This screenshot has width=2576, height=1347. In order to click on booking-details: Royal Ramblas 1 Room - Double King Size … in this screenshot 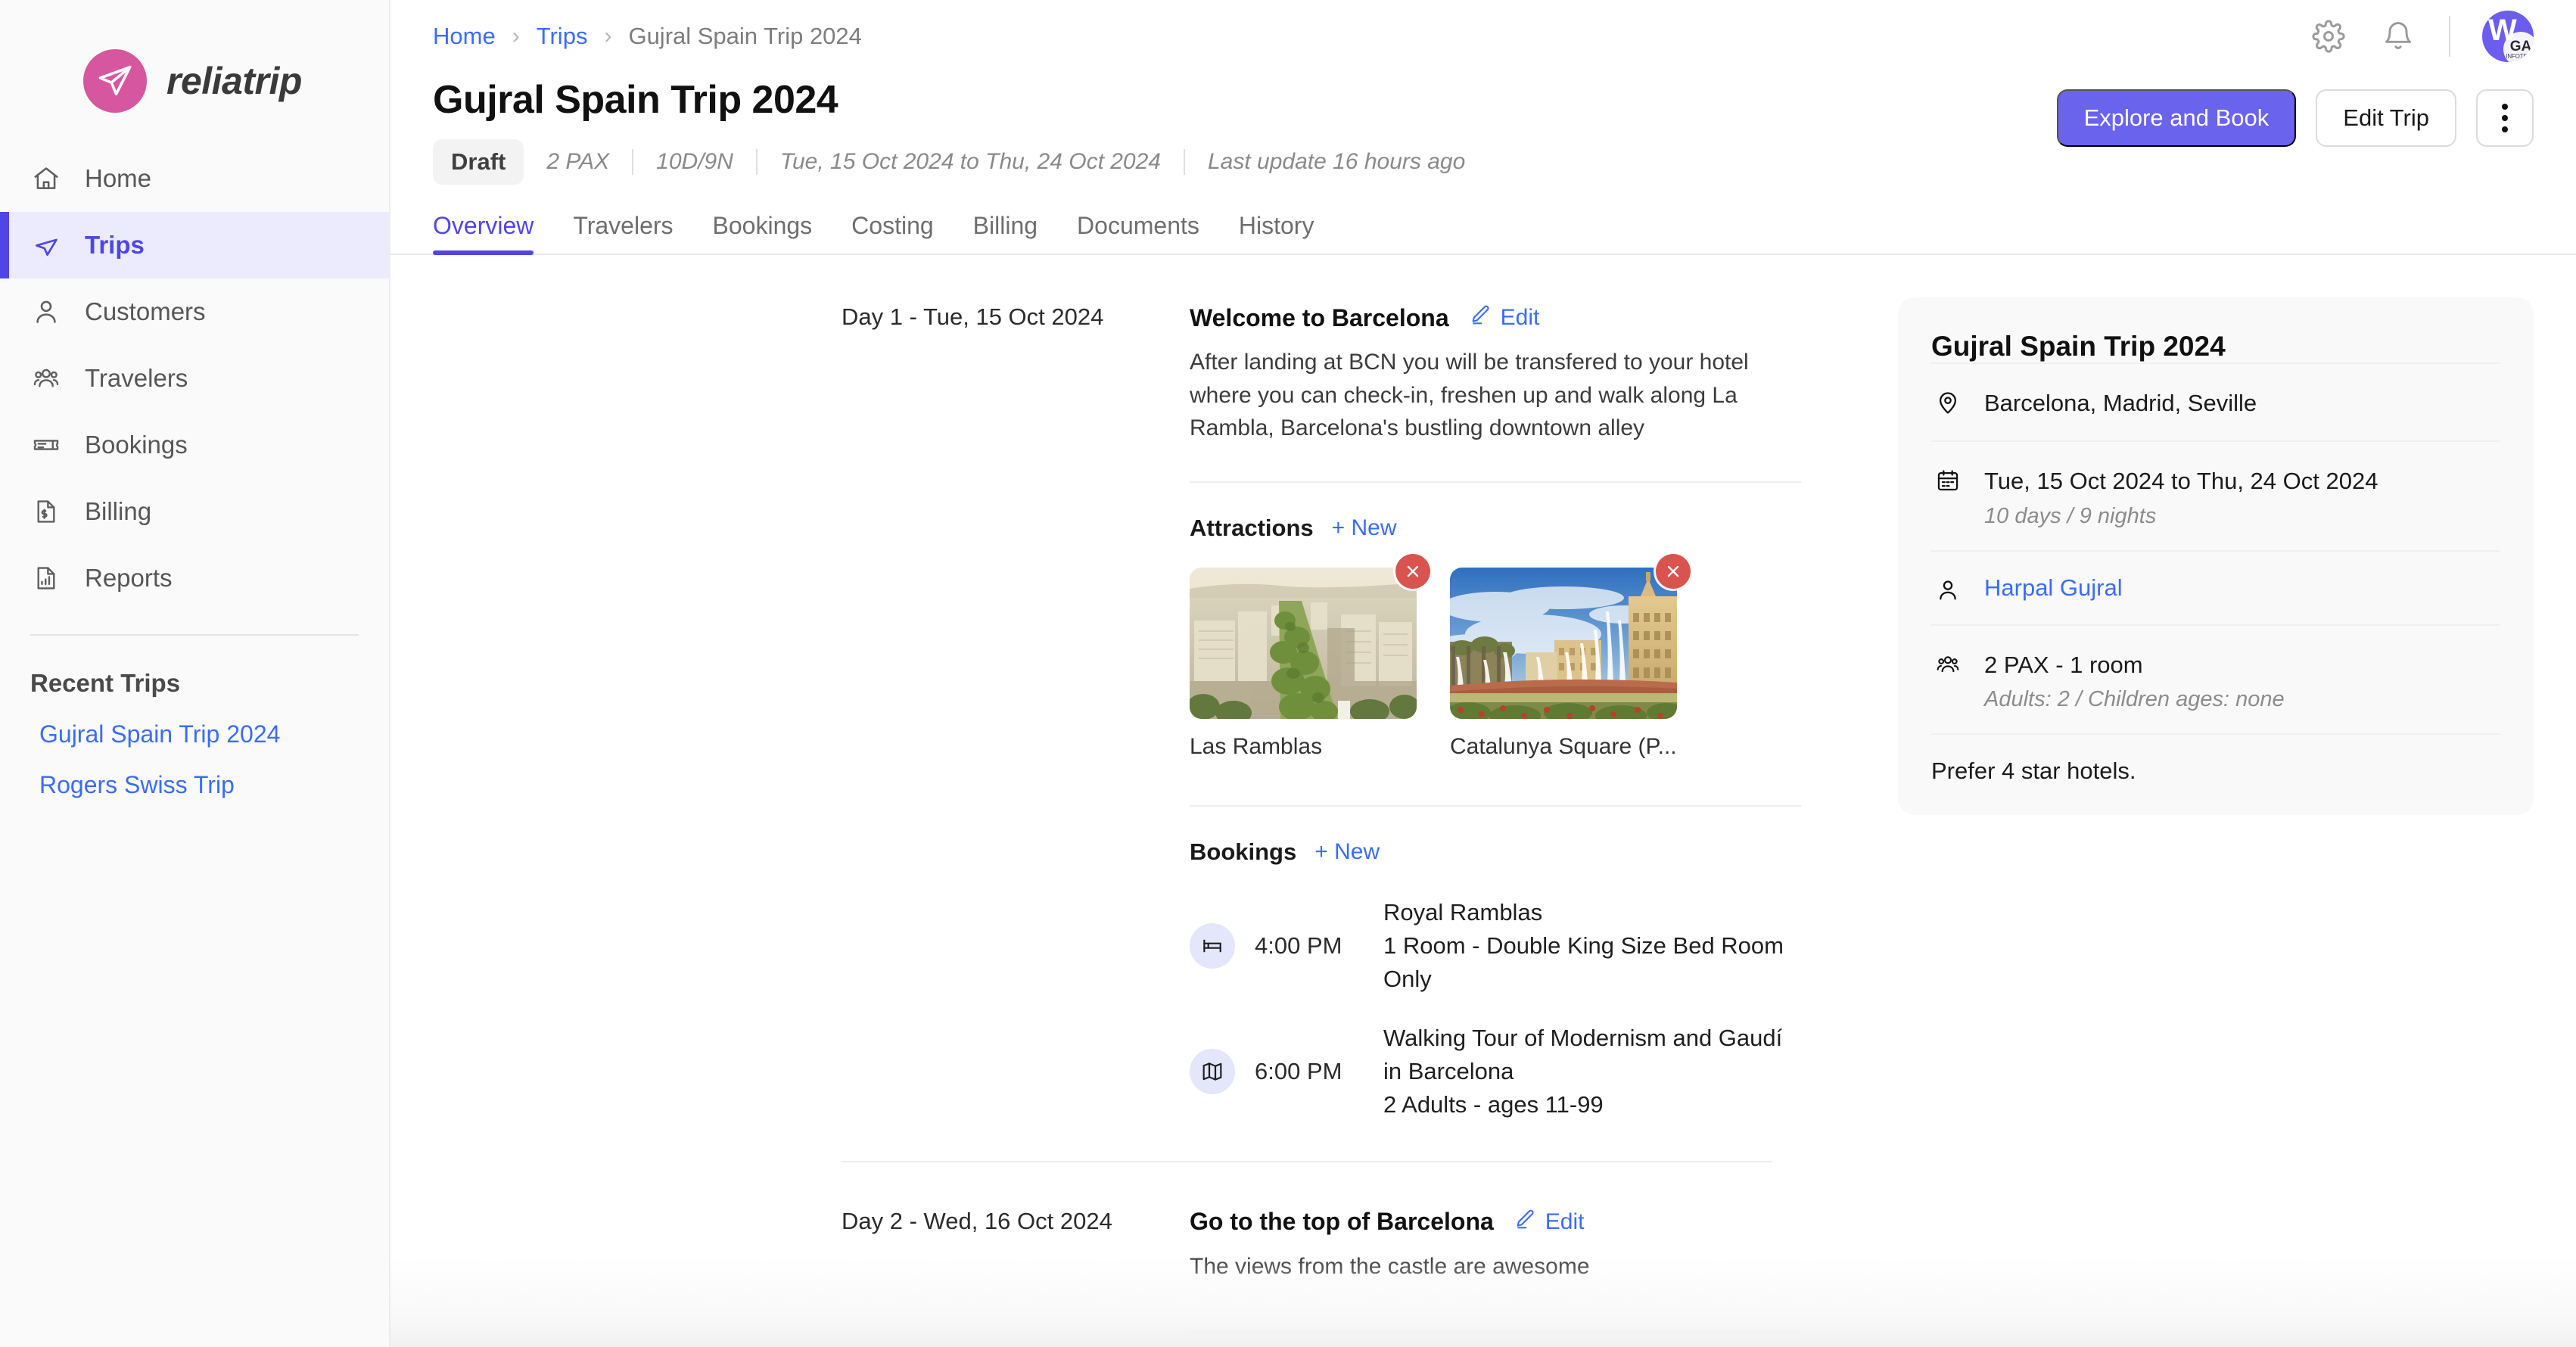, I will do `click(1592, 946)`.